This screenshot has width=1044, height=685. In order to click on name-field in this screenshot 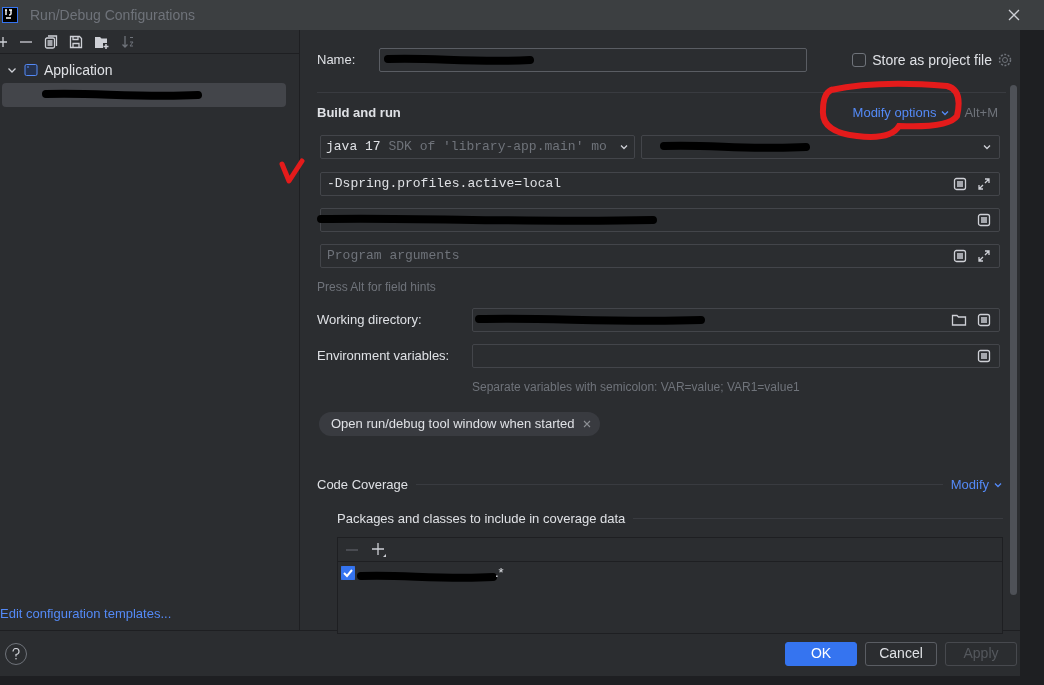, I will do `click(593, 60)`.